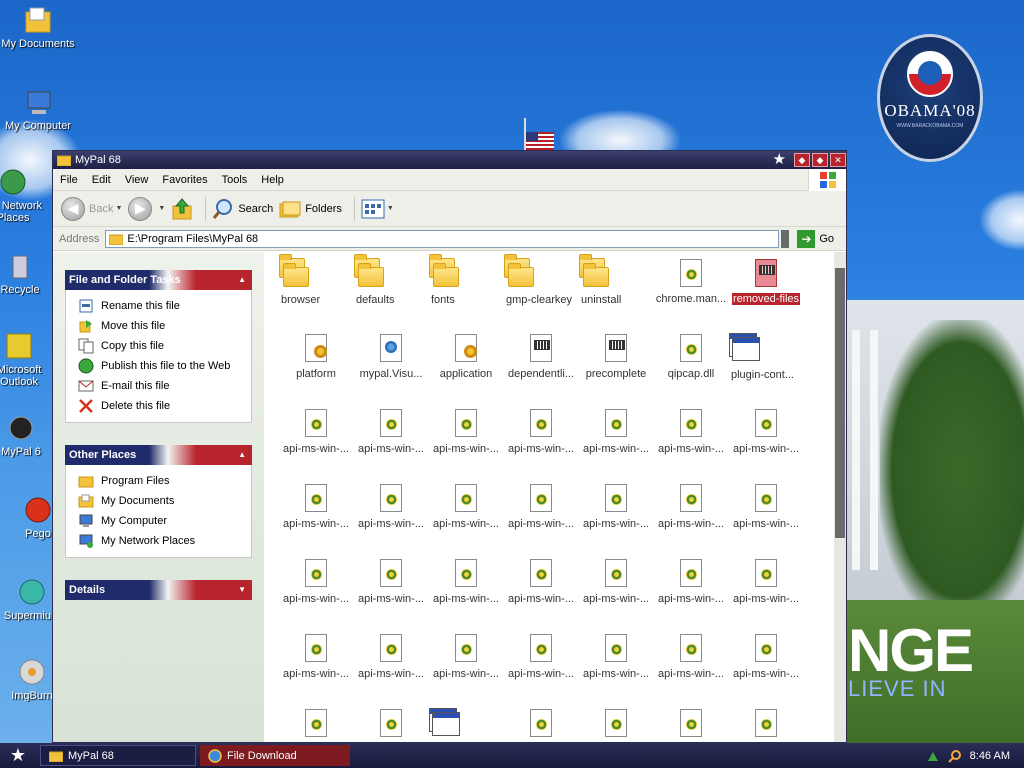 The image size is (1024, 768). I want to click on task-delete: Delete this file, so click(164, 406).